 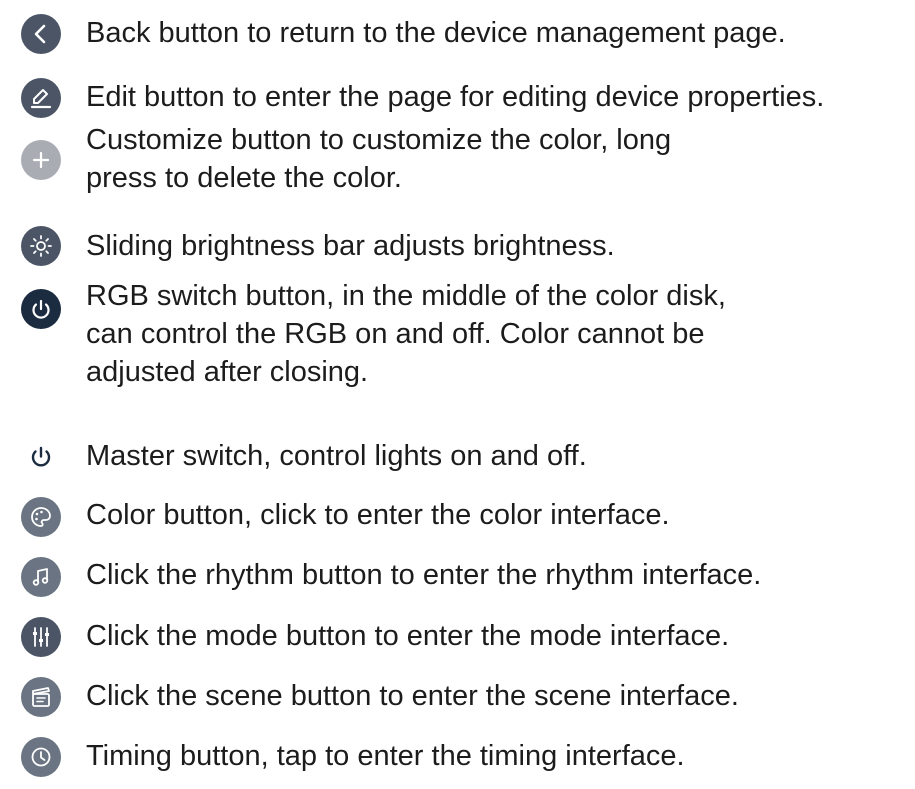 What do you see at coordinates (41, 160) in the screenshot?
I see `plus-icon` at bounding box center [41, 160].